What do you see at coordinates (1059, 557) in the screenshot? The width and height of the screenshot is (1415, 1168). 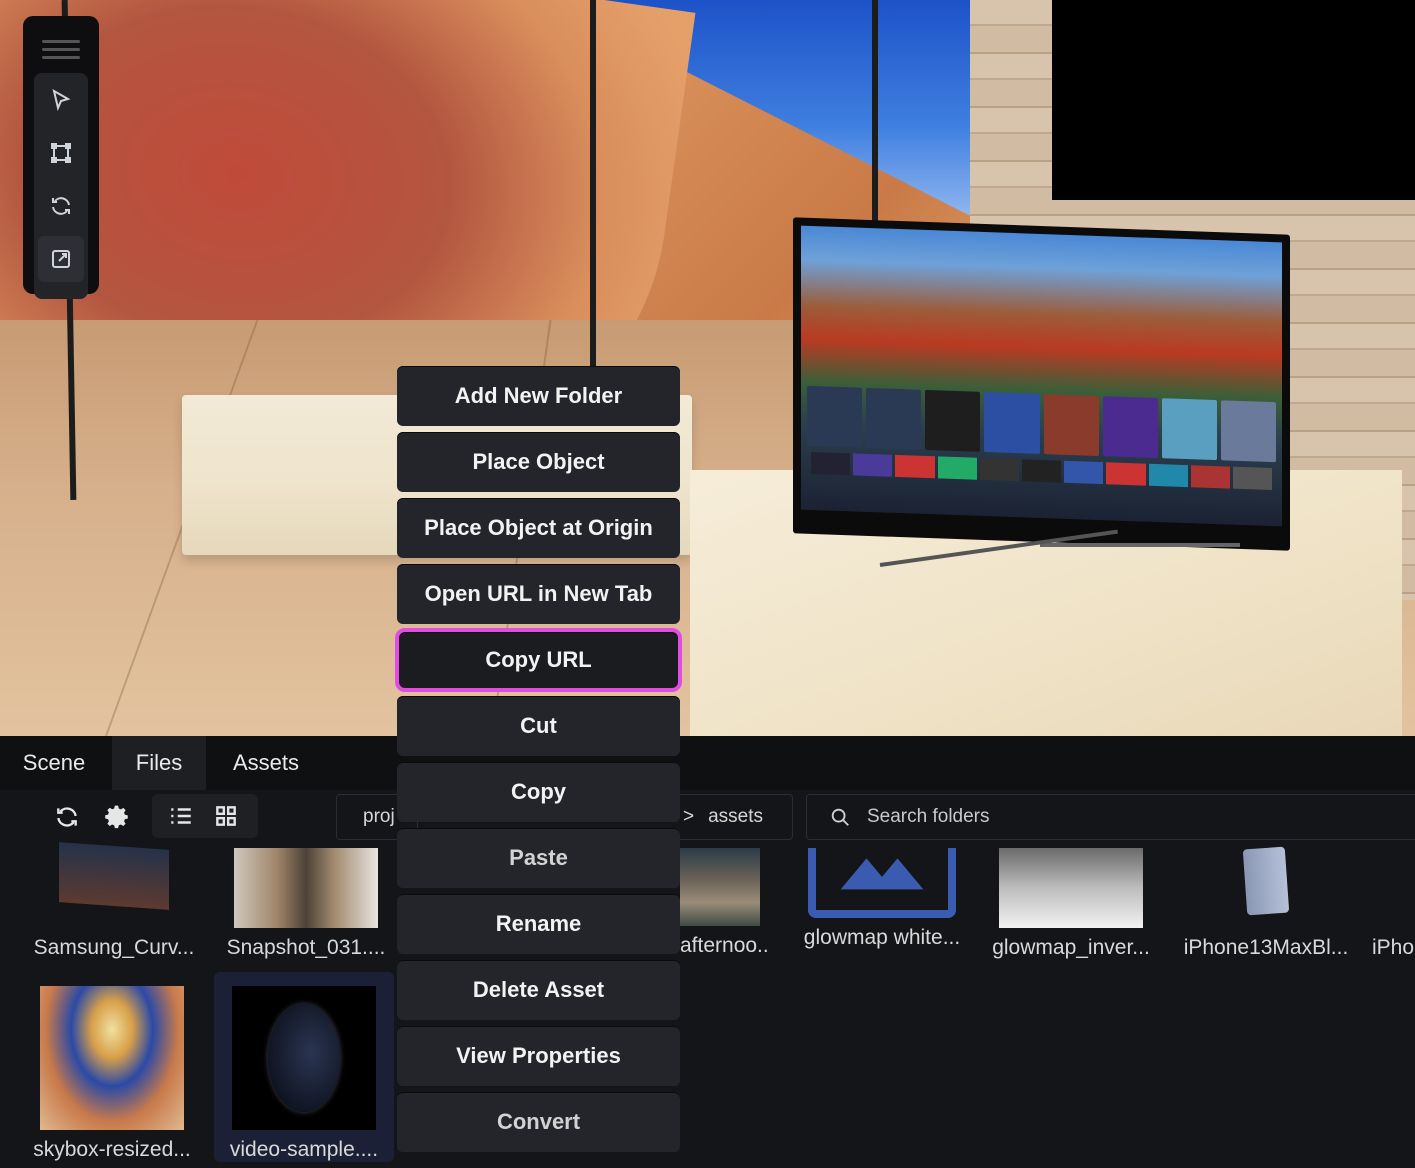 I see `tv-stand` at bounding box center [1059, 557].